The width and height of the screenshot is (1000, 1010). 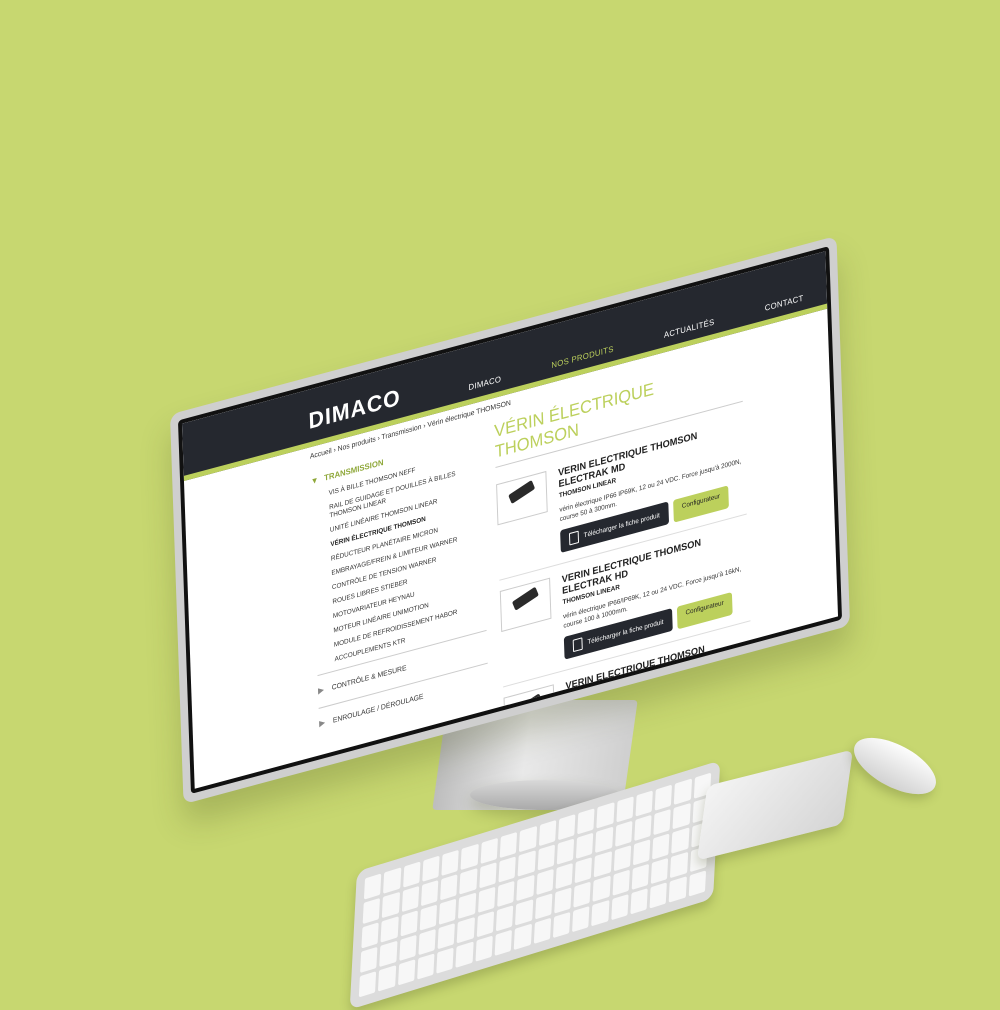 What do you see at coordinates (784, 303) in the screenshot?
I see `nav-item-contact: CONTACT` at bounding box center [784, 303].